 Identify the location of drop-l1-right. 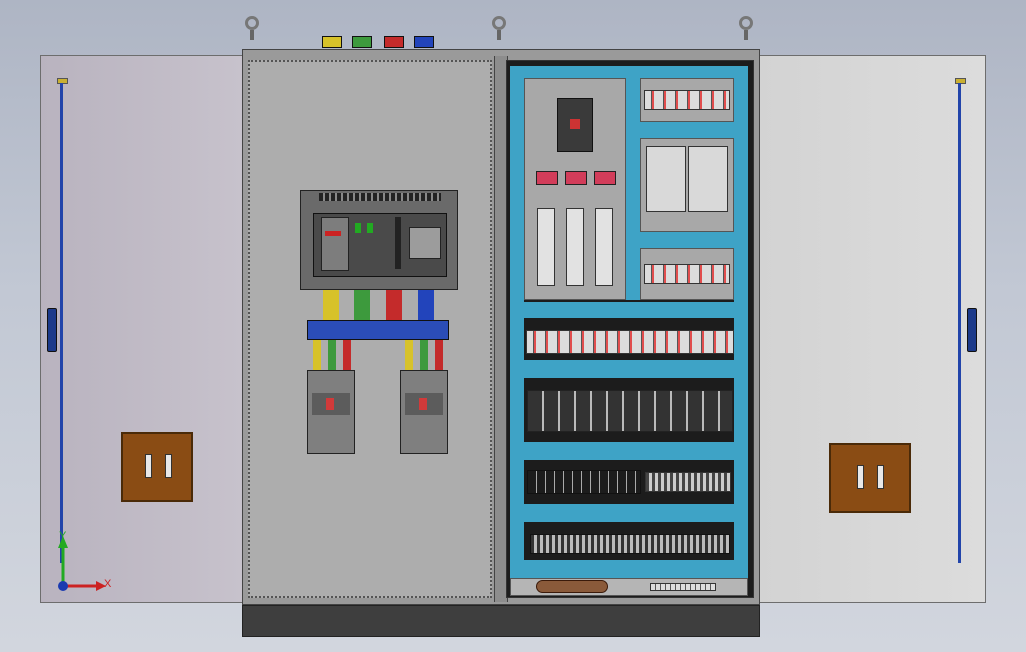
(409, 356).